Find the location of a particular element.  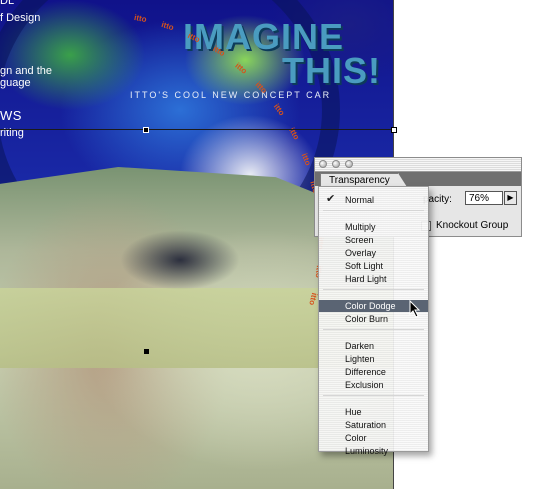

menu-item-label: Soft Light is located at coordinates (364, 266).